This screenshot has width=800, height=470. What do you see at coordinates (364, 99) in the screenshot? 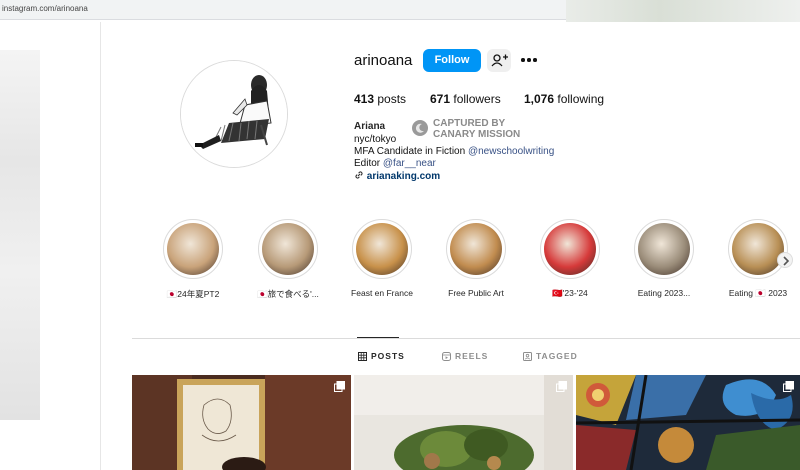
I see `posts-count-value: 413` at bounding box center [364, 99].